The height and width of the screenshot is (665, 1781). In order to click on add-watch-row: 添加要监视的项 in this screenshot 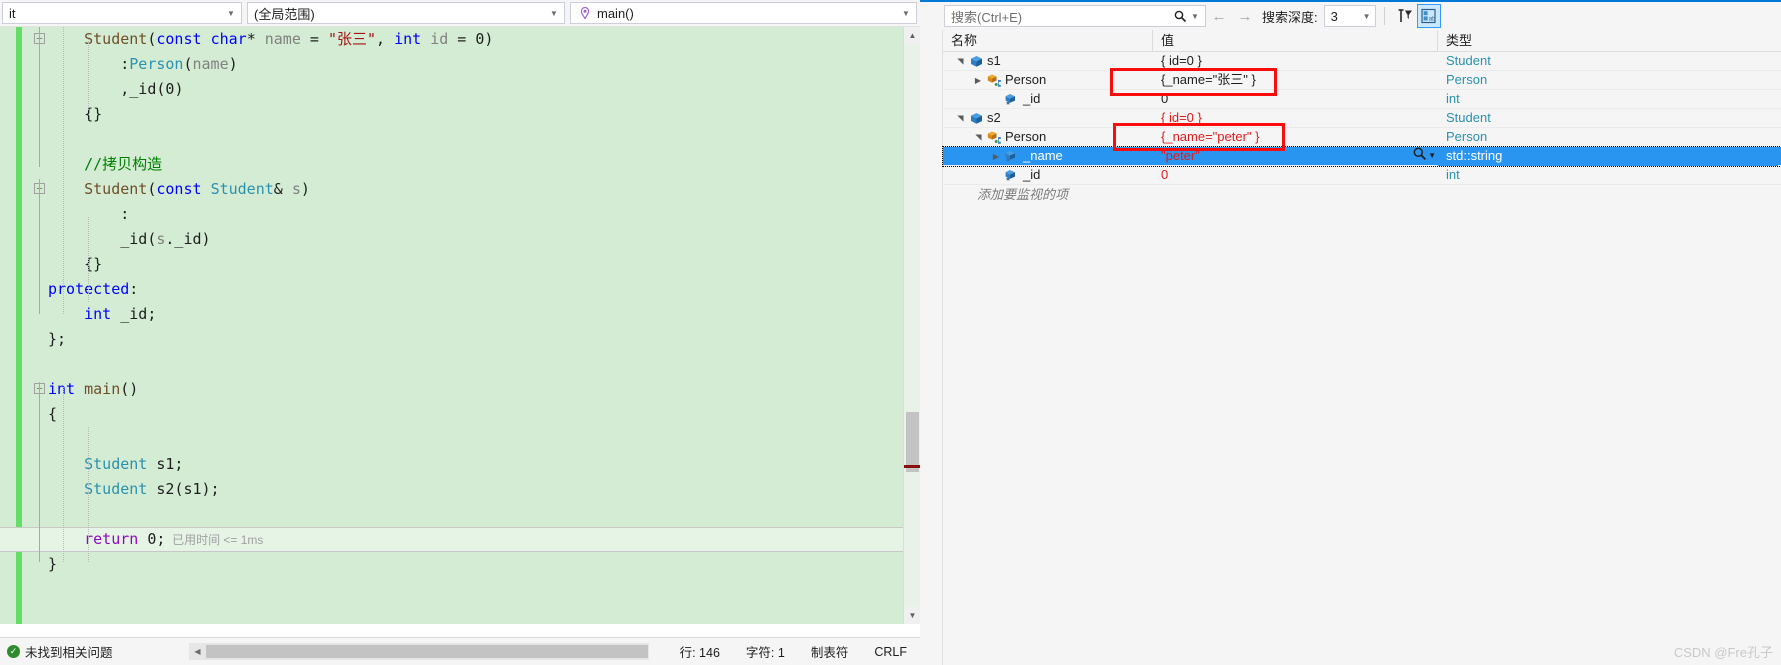, I will do `click(1362, 194)`.